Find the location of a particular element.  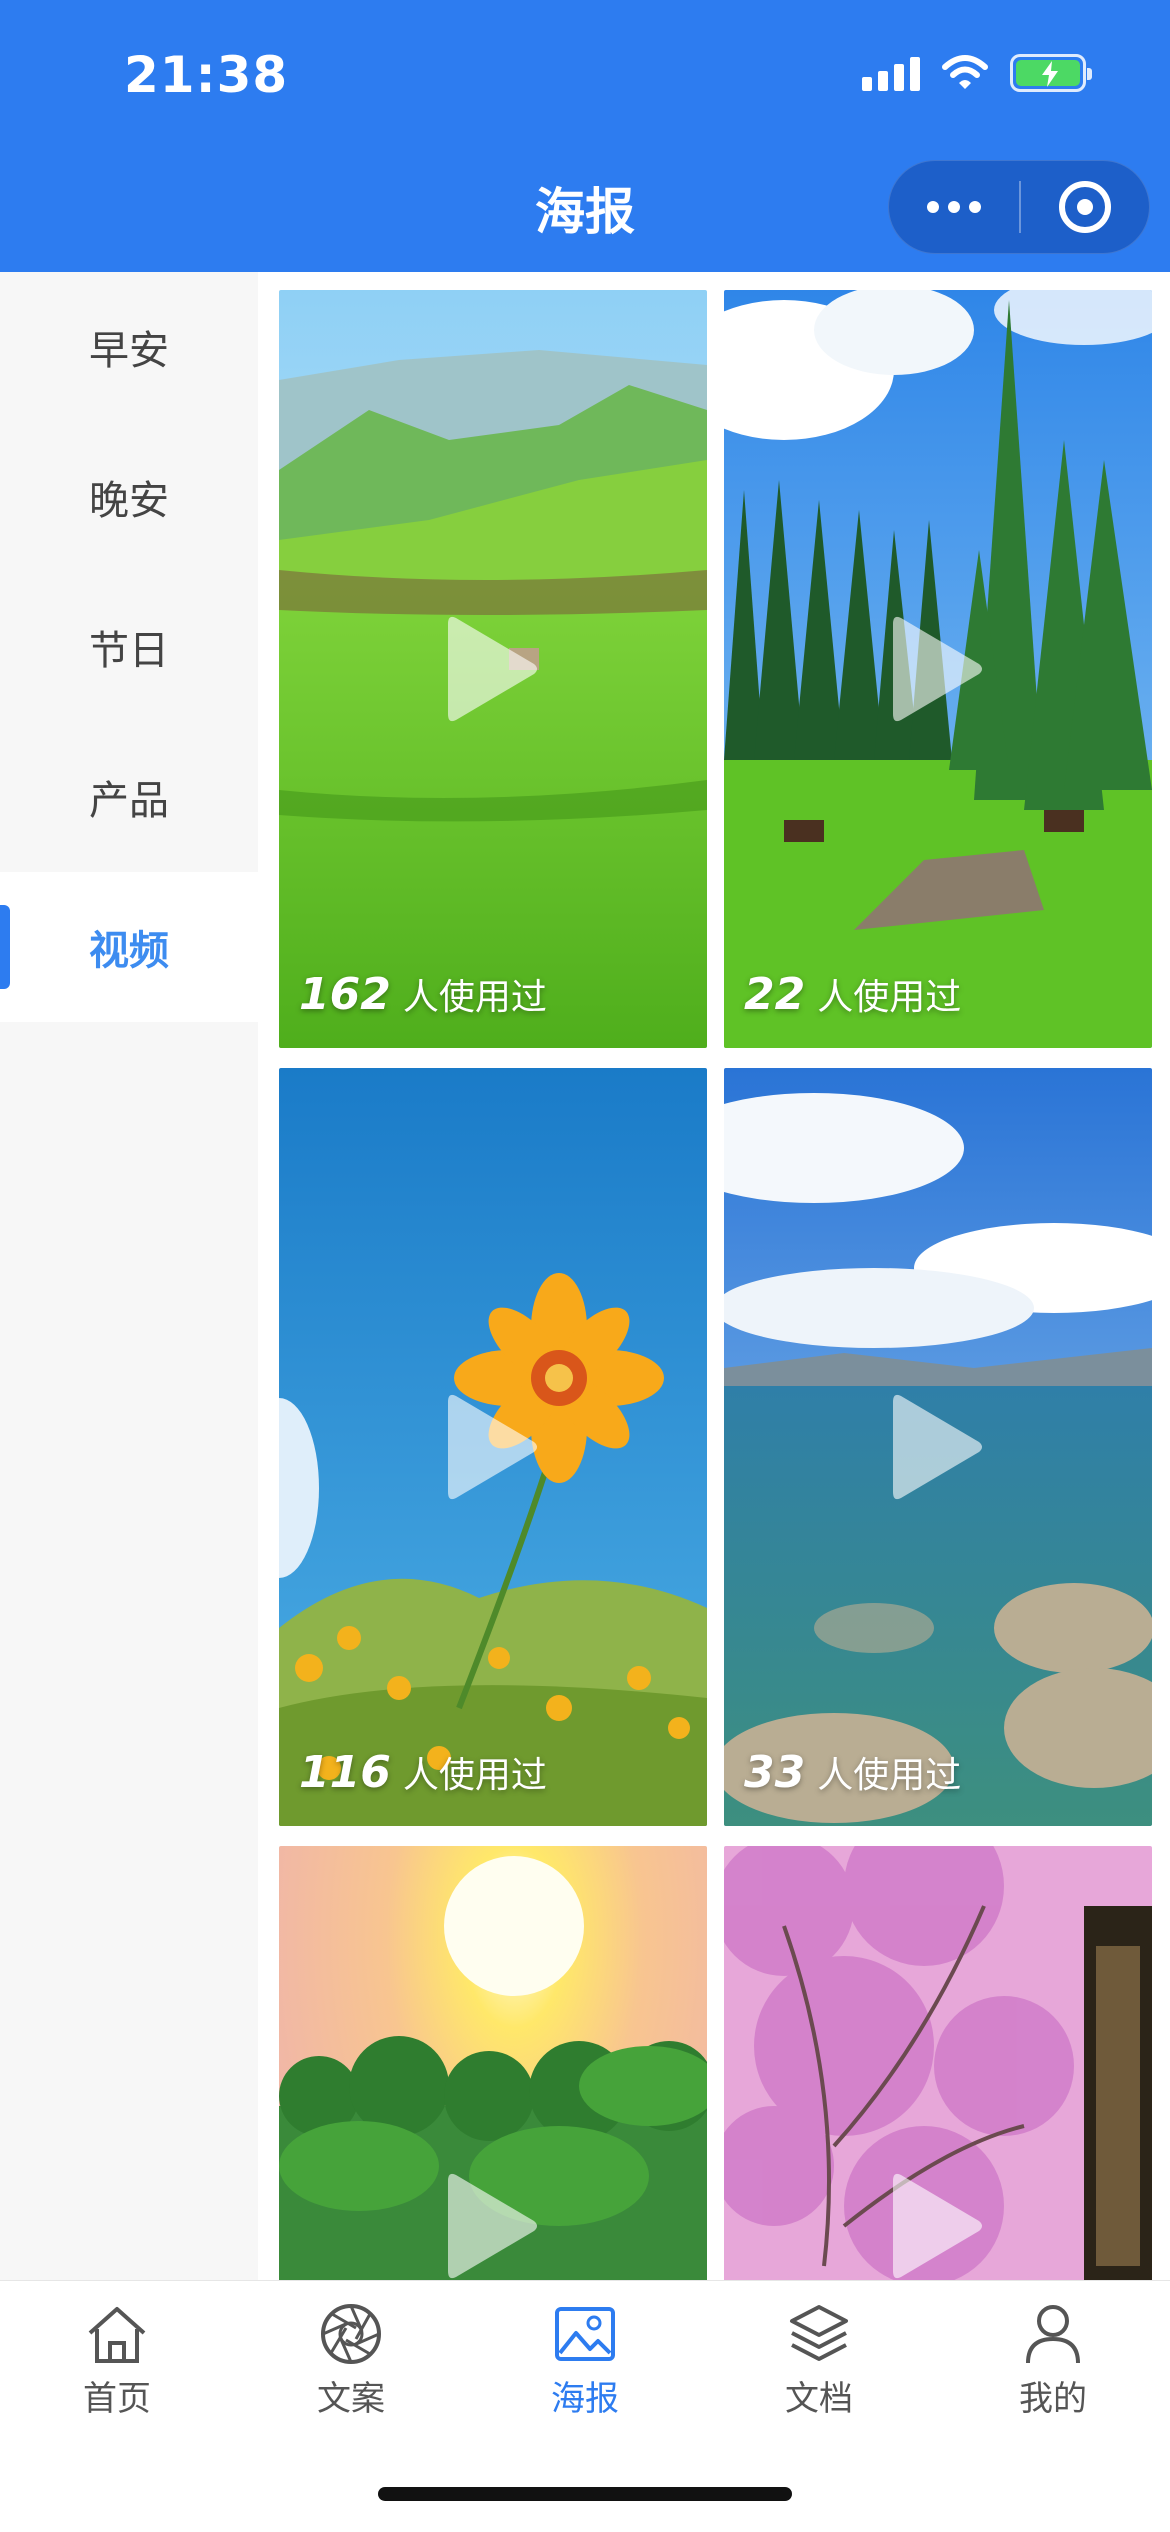

video-card: 22 人使用过 is located at coordinates (938, 669).